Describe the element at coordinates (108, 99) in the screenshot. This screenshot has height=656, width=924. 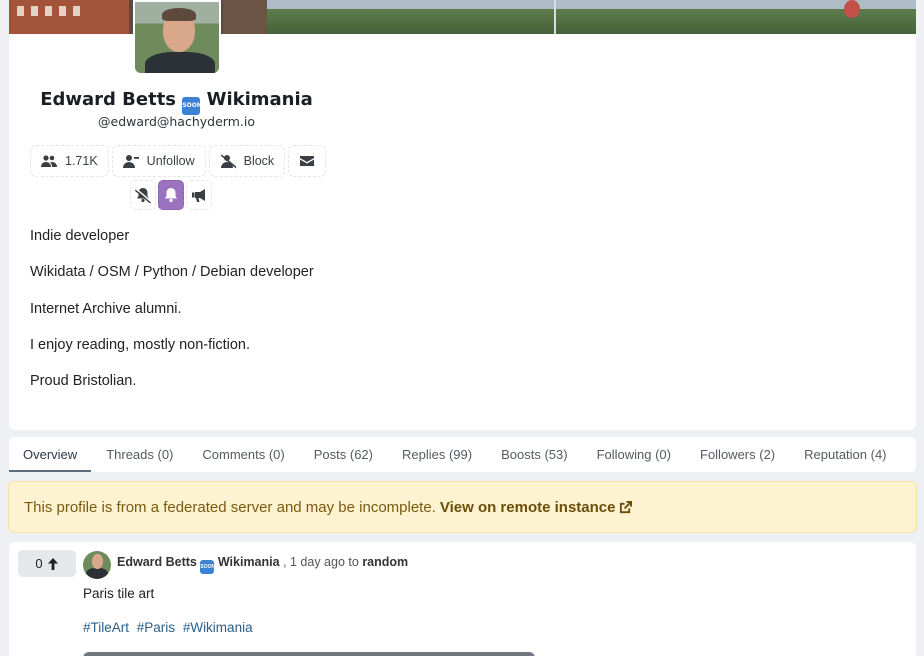
I see `display-name-text: Edward Betts` at that location.